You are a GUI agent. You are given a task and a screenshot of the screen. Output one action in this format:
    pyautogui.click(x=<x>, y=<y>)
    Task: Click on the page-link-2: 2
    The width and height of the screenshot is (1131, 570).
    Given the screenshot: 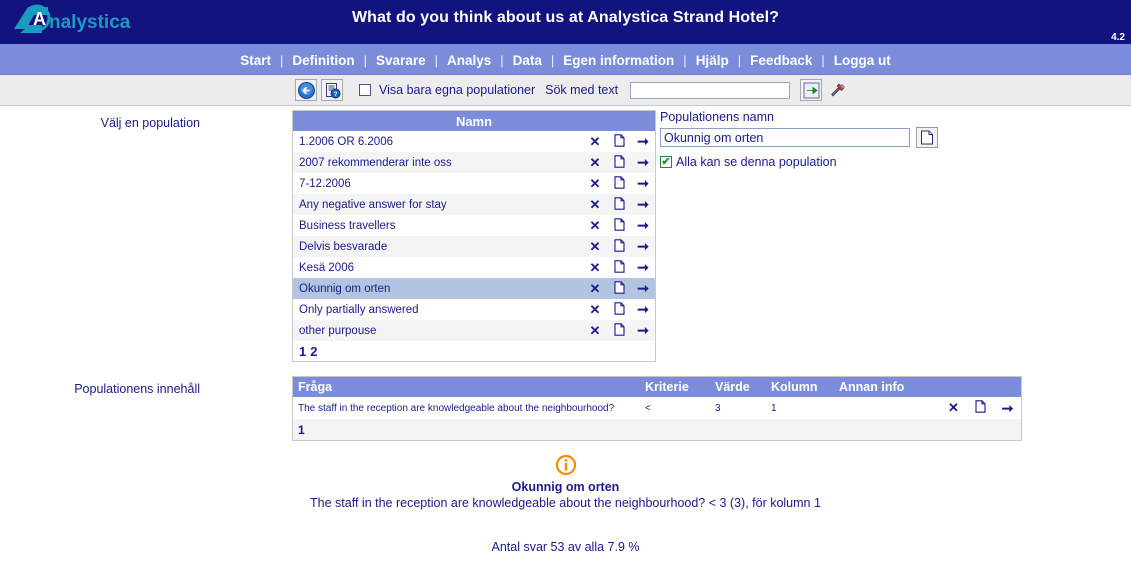 What is the action you would take?
    pyautogui.click(x=313, y=351)
    